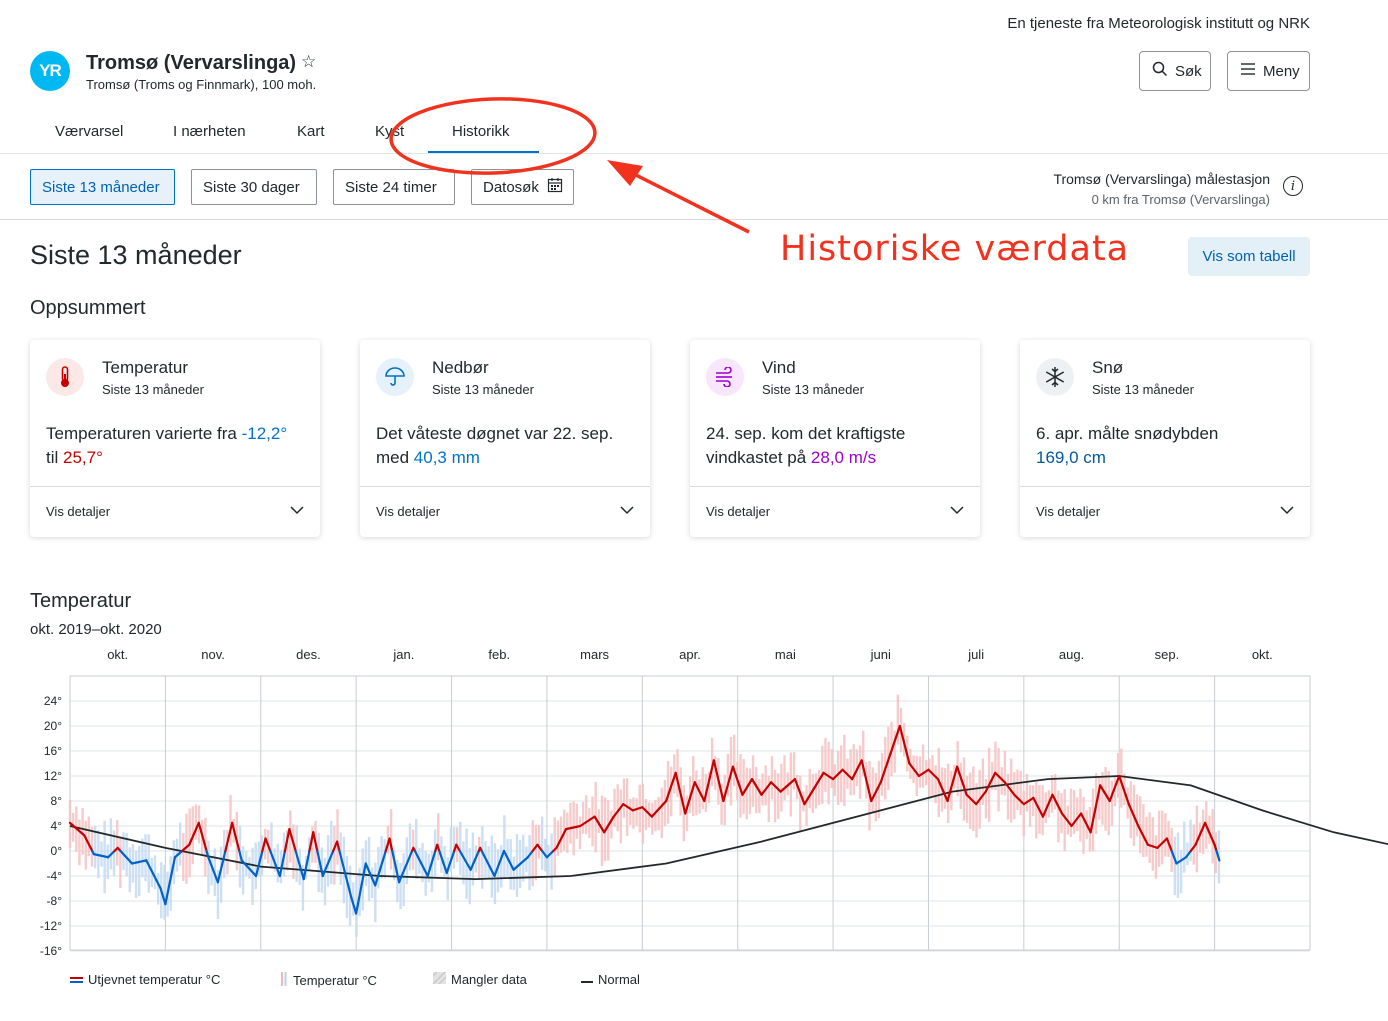  I want to click on legend-smoothed-label: Utjevnet temperatur °C, so click(154, 979).